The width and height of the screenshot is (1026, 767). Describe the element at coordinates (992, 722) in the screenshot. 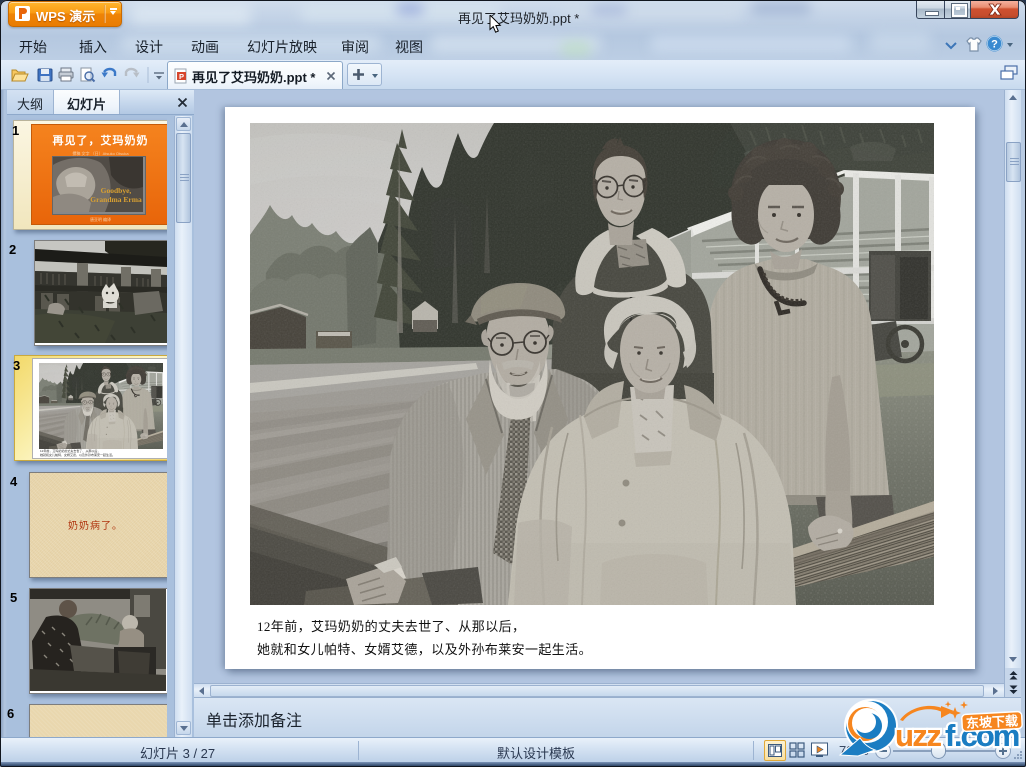

I see `svg-text: 东坡下载` at that location.